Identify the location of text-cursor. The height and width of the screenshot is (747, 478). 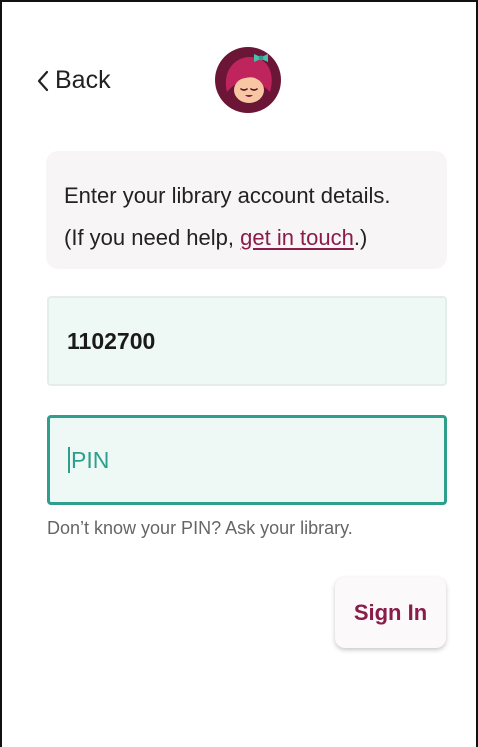
(69, 460).